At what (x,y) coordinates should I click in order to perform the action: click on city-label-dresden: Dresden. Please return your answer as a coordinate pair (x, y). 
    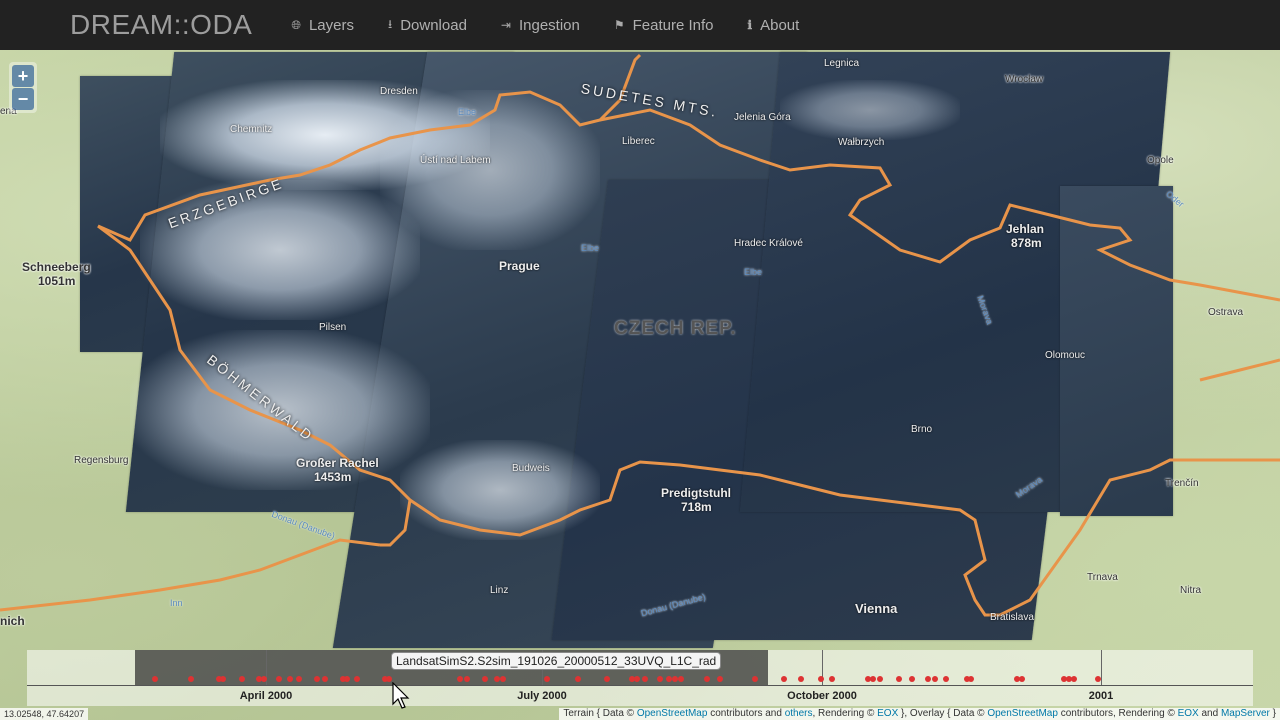
    Looking at the image, I should click on (399, 91).